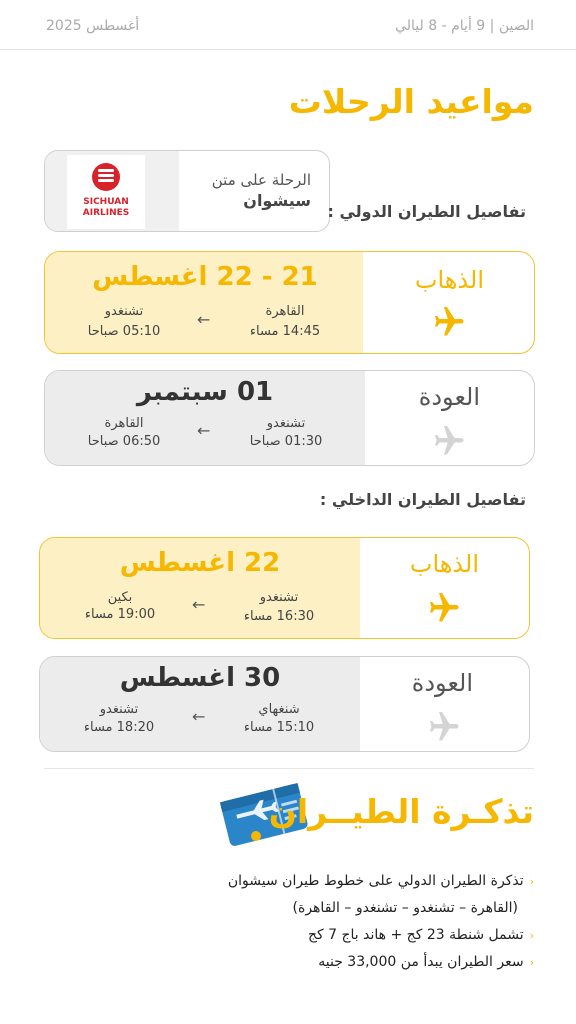 The width and height of the screenshot is (576, 1024). Describe the element at coordinates (120, 614) in the screenshot. I see `destination-time: 19:00 مساء` at that location.